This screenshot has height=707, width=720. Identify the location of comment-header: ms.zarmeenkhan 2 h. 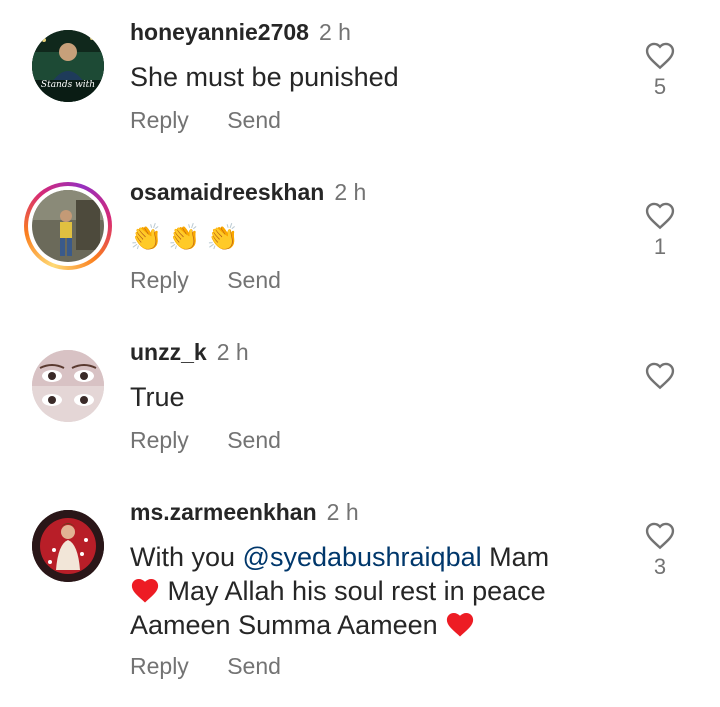
(244, 512).